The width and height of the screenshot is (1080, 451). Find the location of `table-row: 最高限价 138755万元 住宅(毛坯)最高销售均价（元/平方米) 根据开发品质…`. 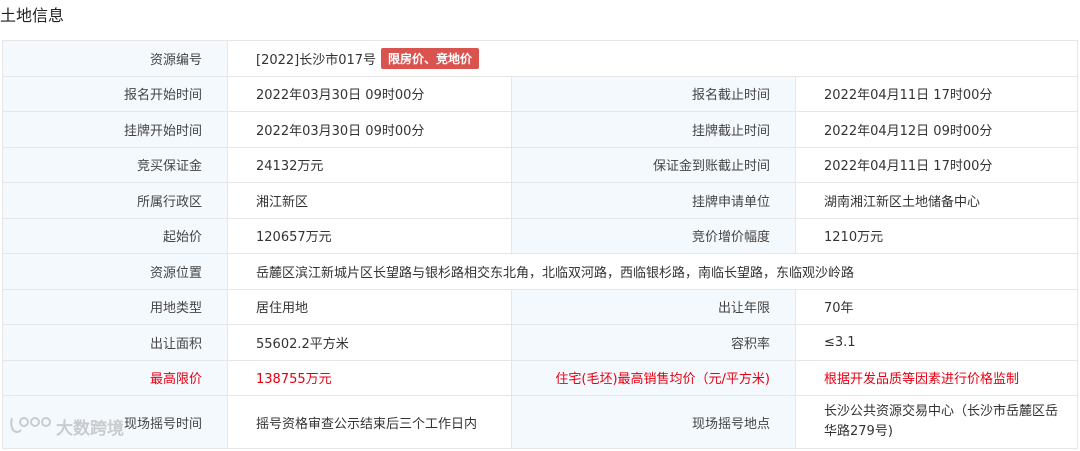

table-row: 最高限价 138755万元 住宅(毛坯)最高销售均价（元/平方米) 根据开发品质… is located at coordinates (540, 378).